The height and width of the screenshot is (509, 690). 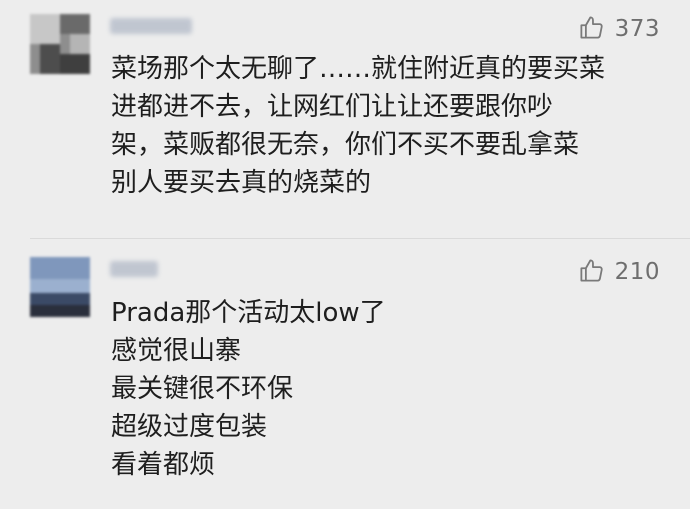 What do you see at coordinates (248, 313) in the screenshot?
I see `comment-line: Prada那个活动太low了` at bounding box center [248, 313].